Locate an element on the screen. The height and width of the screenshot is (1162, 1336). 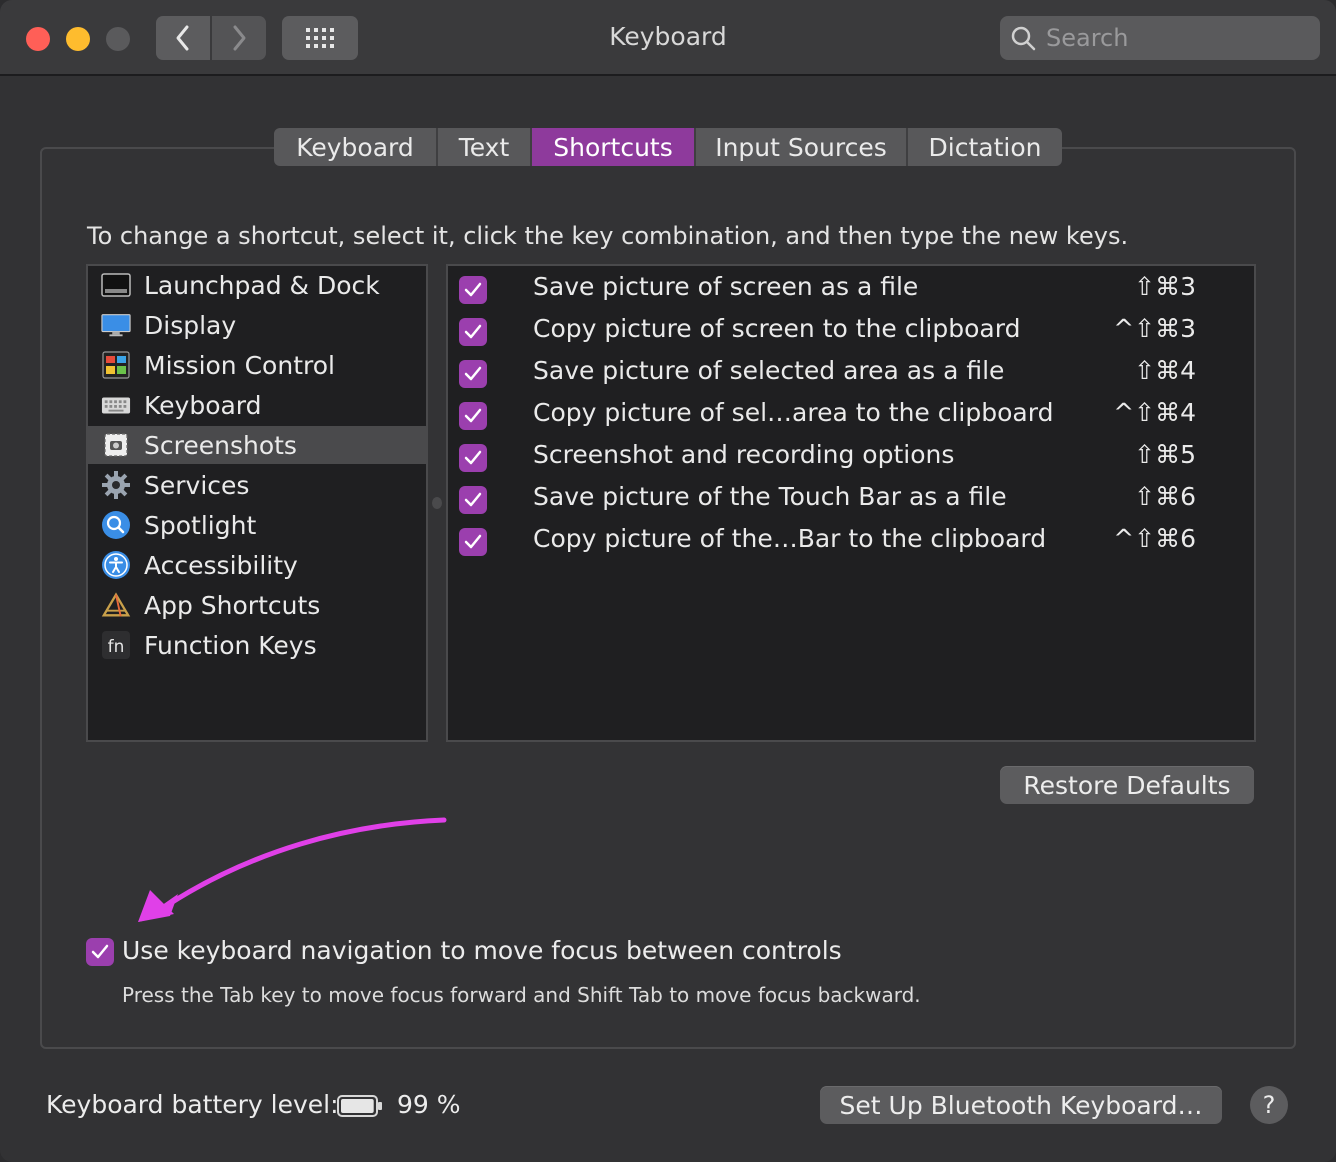
battery-icon is located at coordinates (359, 1106).